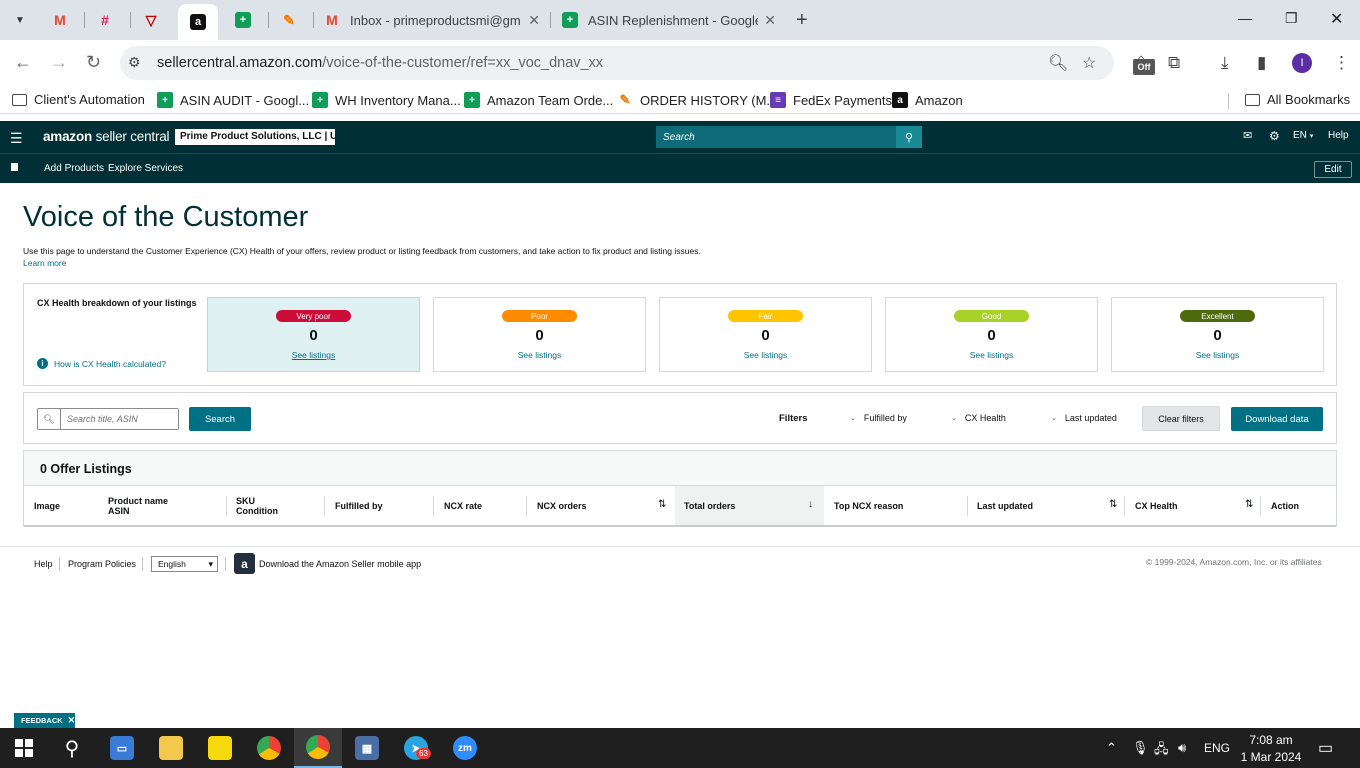 The image size is (1360, 768). What do you see at coordinates (154, 20) in the screenshot?
I see `tab-pinned-v: ▽` at bounding box center [154, 20].